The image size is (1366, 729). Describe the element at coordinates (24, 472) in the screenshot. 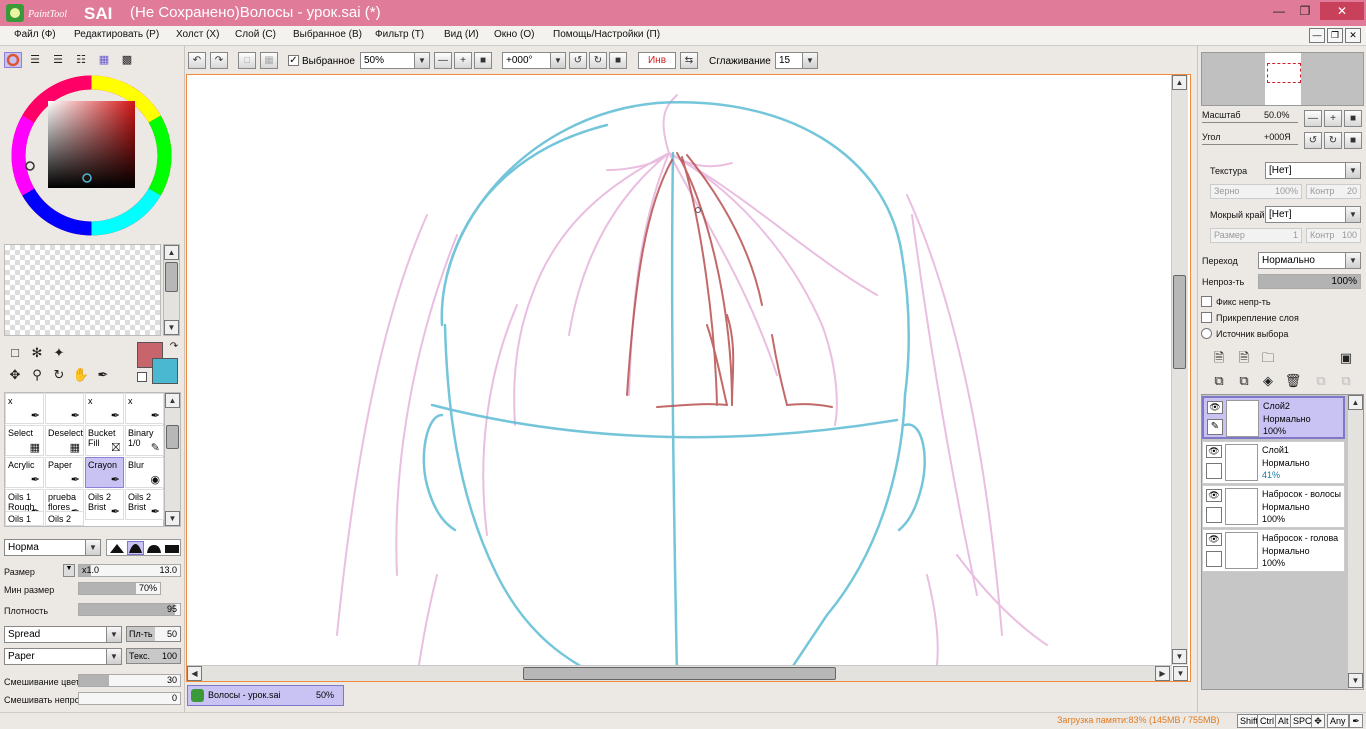

I see `brush-cell-acrylic: Acrylic ✒` at that location.